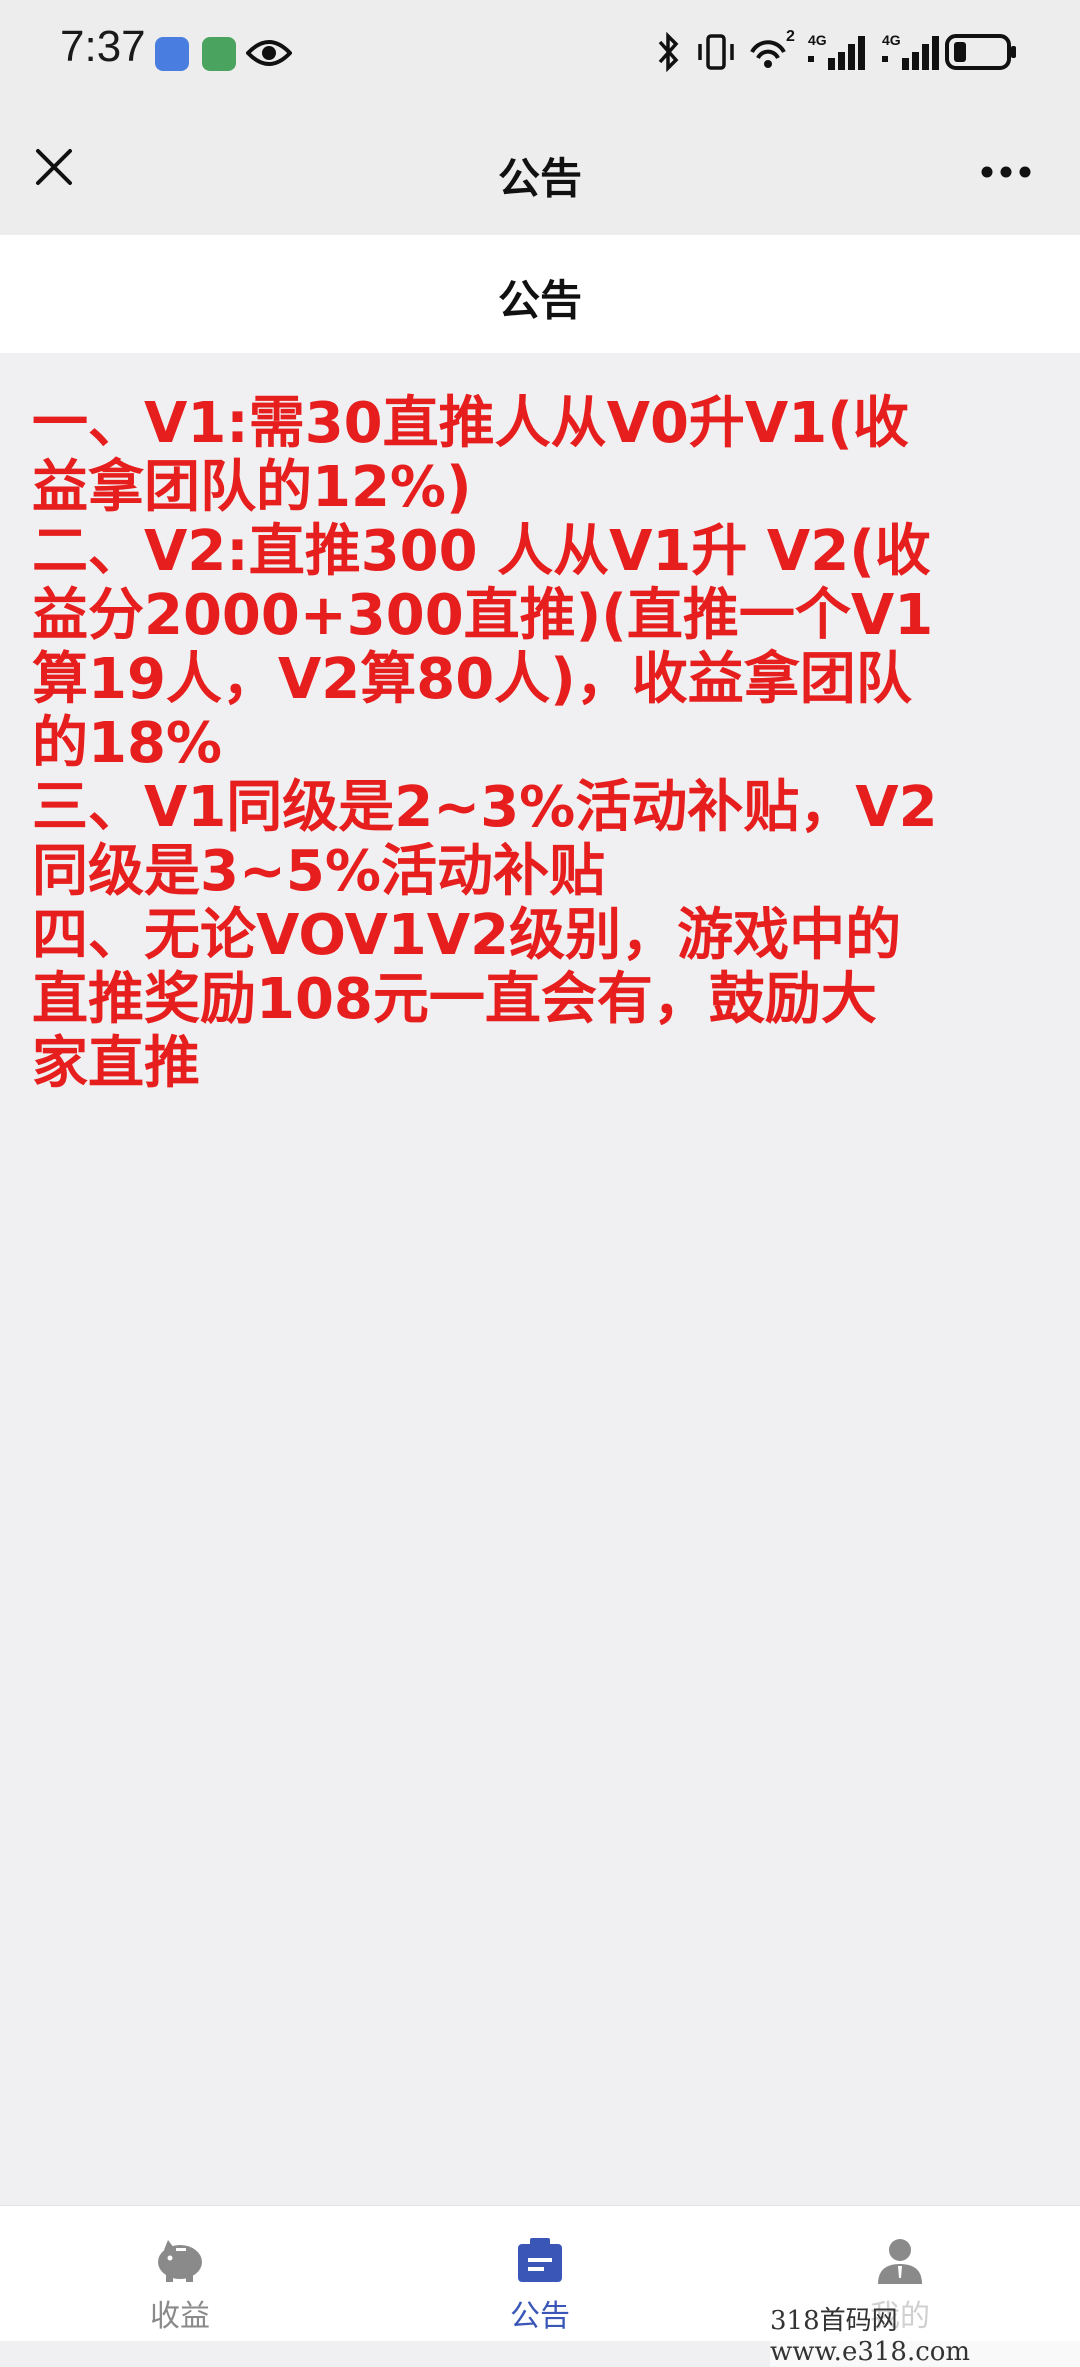 The height and width of the screenshot is (2367, 1080). I want to click on tab-notice: 公告, so click(540, 2273).